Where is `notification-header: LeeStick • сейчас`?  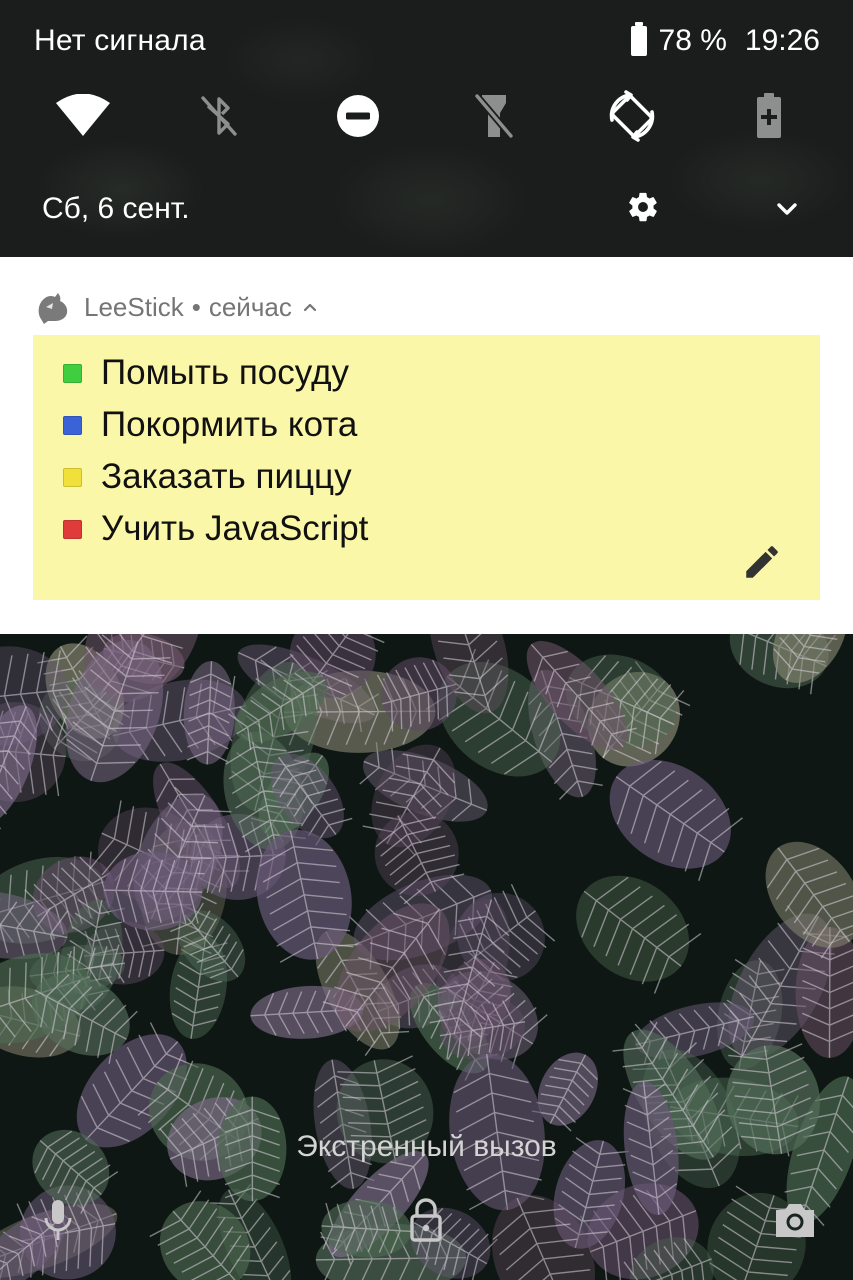
notification-header: LeeStick • сейчас is located at coordinates (176, 307).